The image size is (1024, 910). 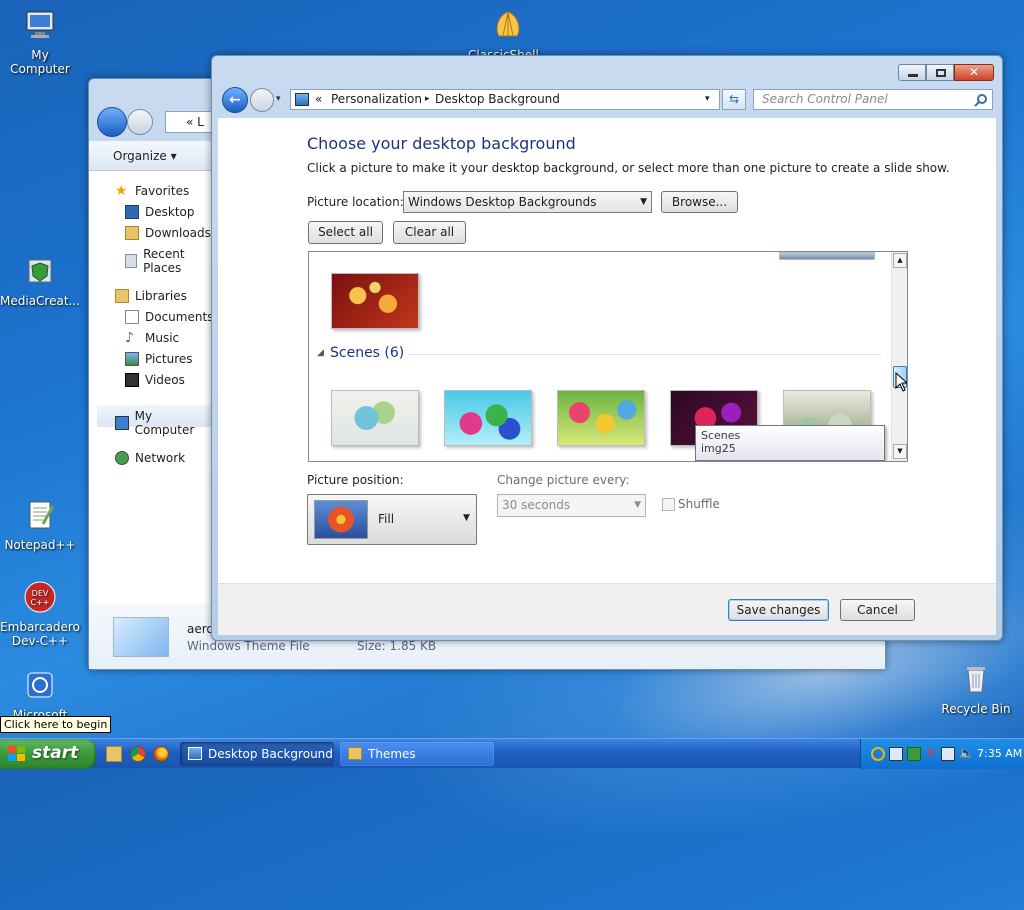 I want to click on desktop-icon-label: Embarcadero Dev-C++, so click(x=40, y=634).